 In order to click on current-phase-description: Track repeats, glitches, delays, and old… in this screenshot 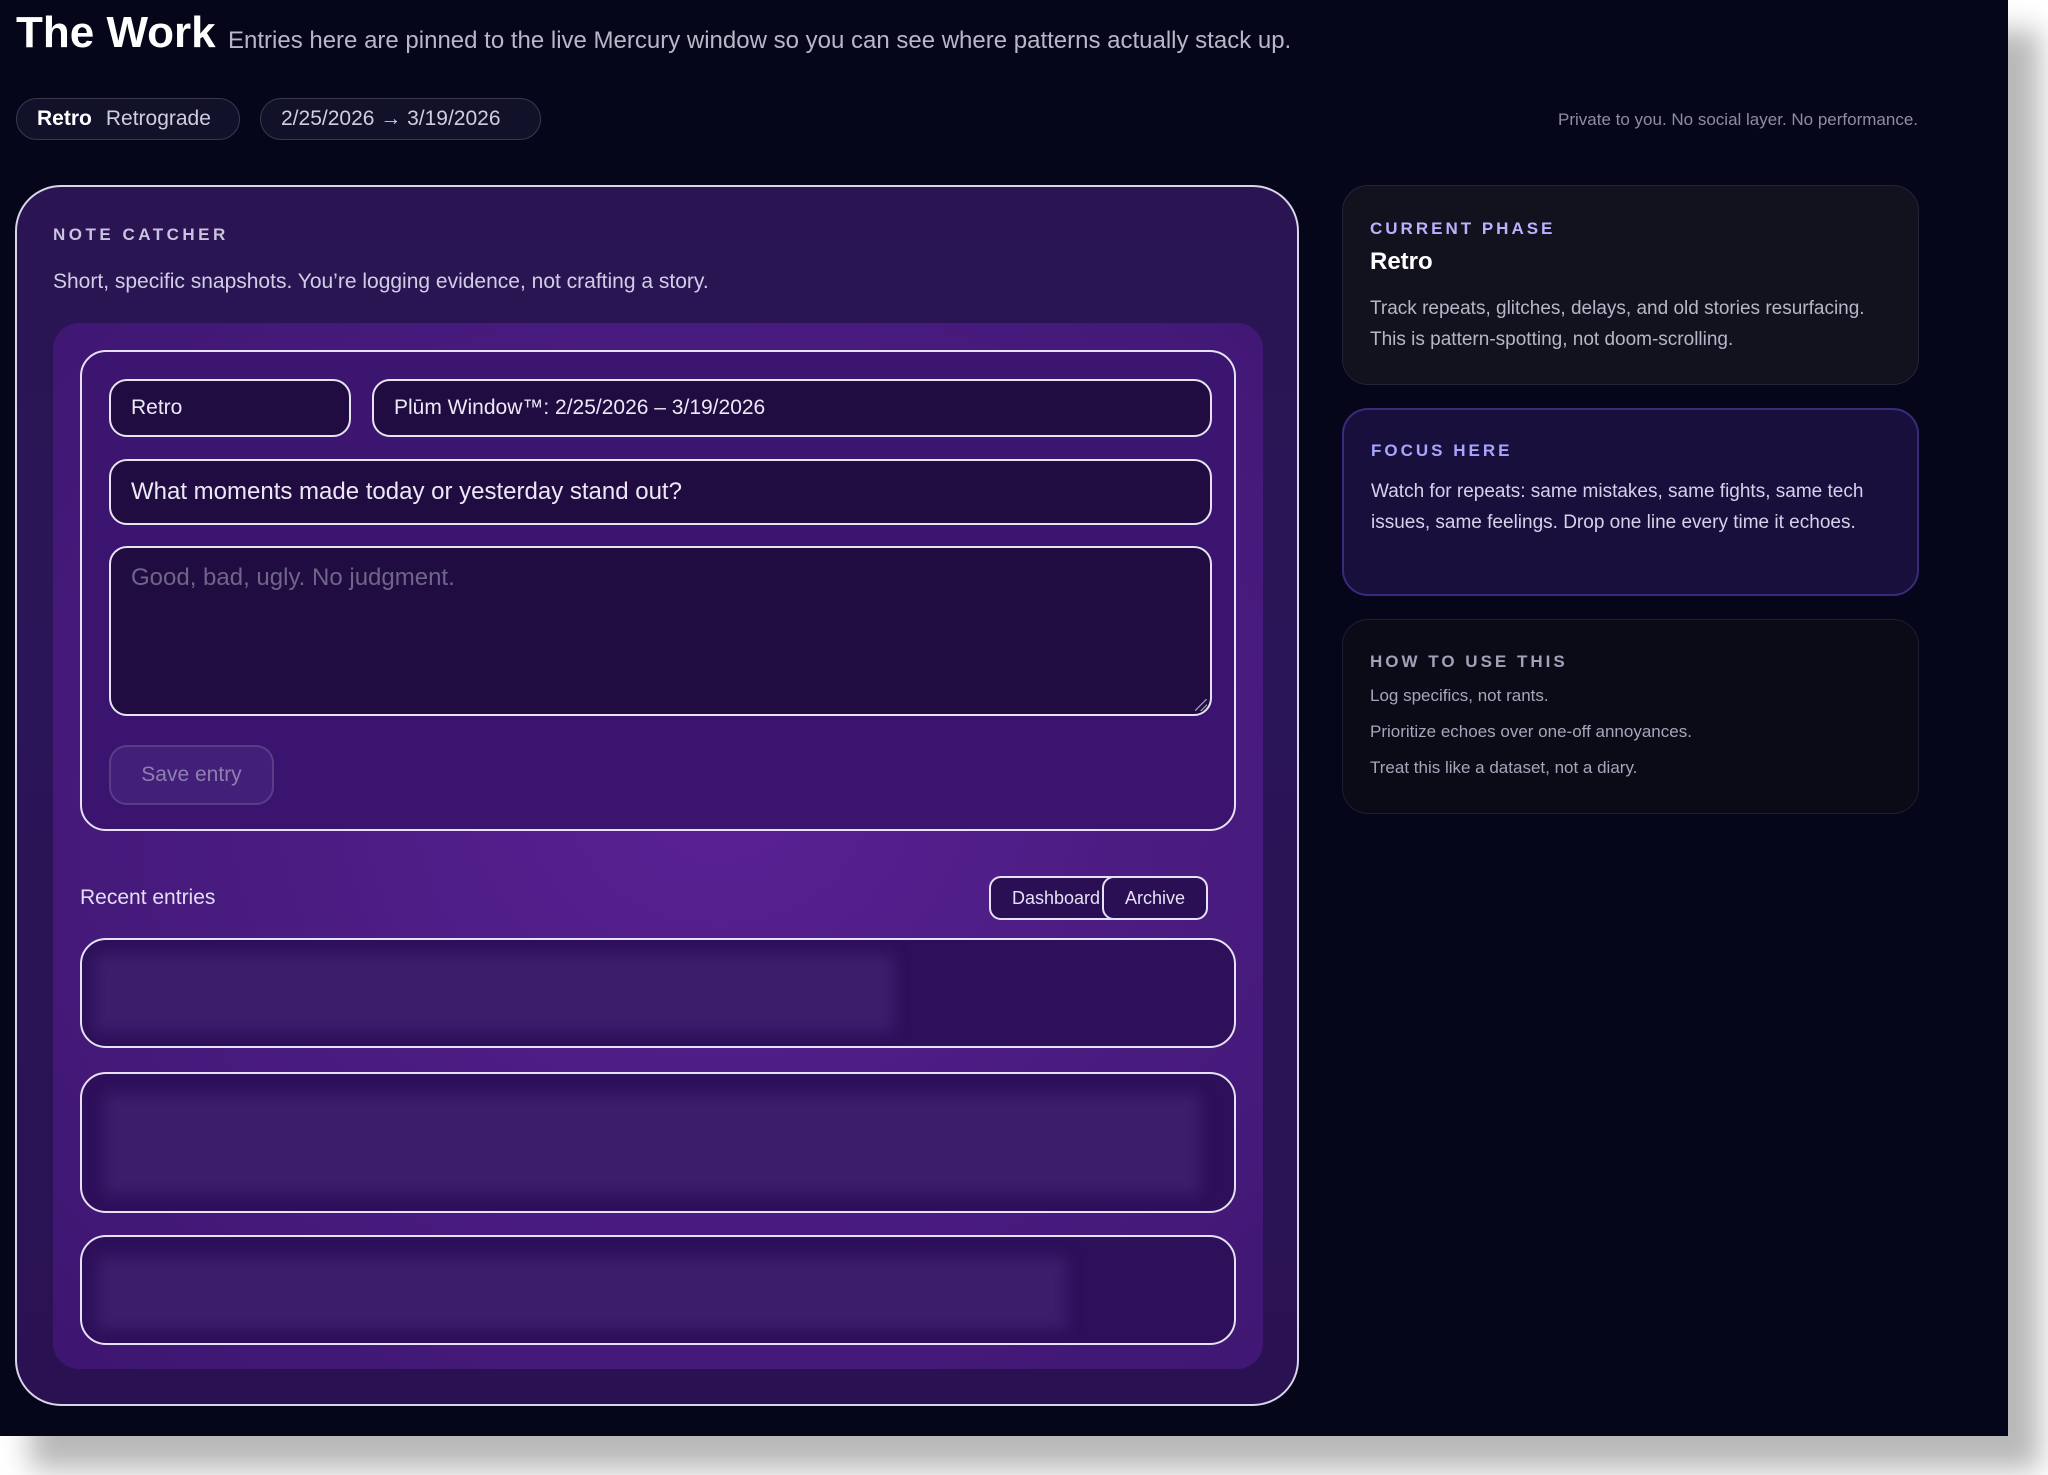, I will do `click(1617, 324)`.